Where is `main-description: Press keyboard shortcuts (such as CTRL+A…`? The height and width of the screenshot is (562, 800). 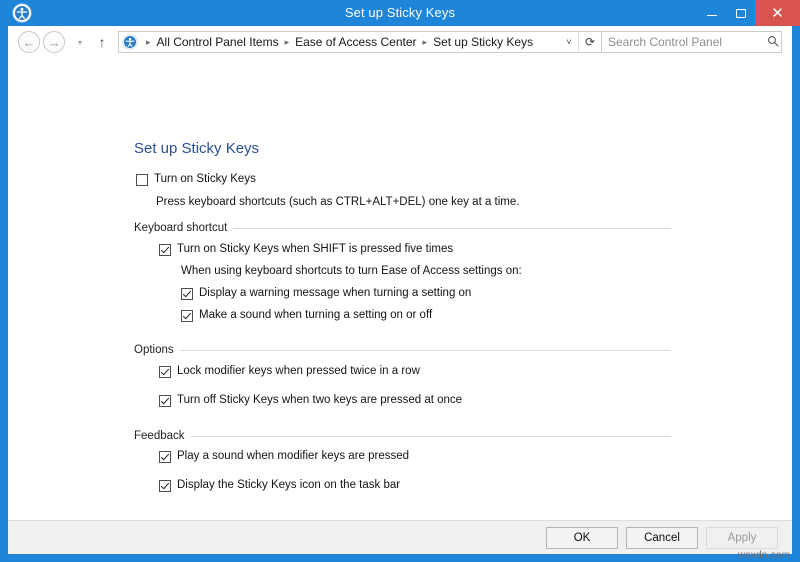
main-description: Press keyboard shortcuts (such as CTRL+A… is located at coordinates (338, 202).